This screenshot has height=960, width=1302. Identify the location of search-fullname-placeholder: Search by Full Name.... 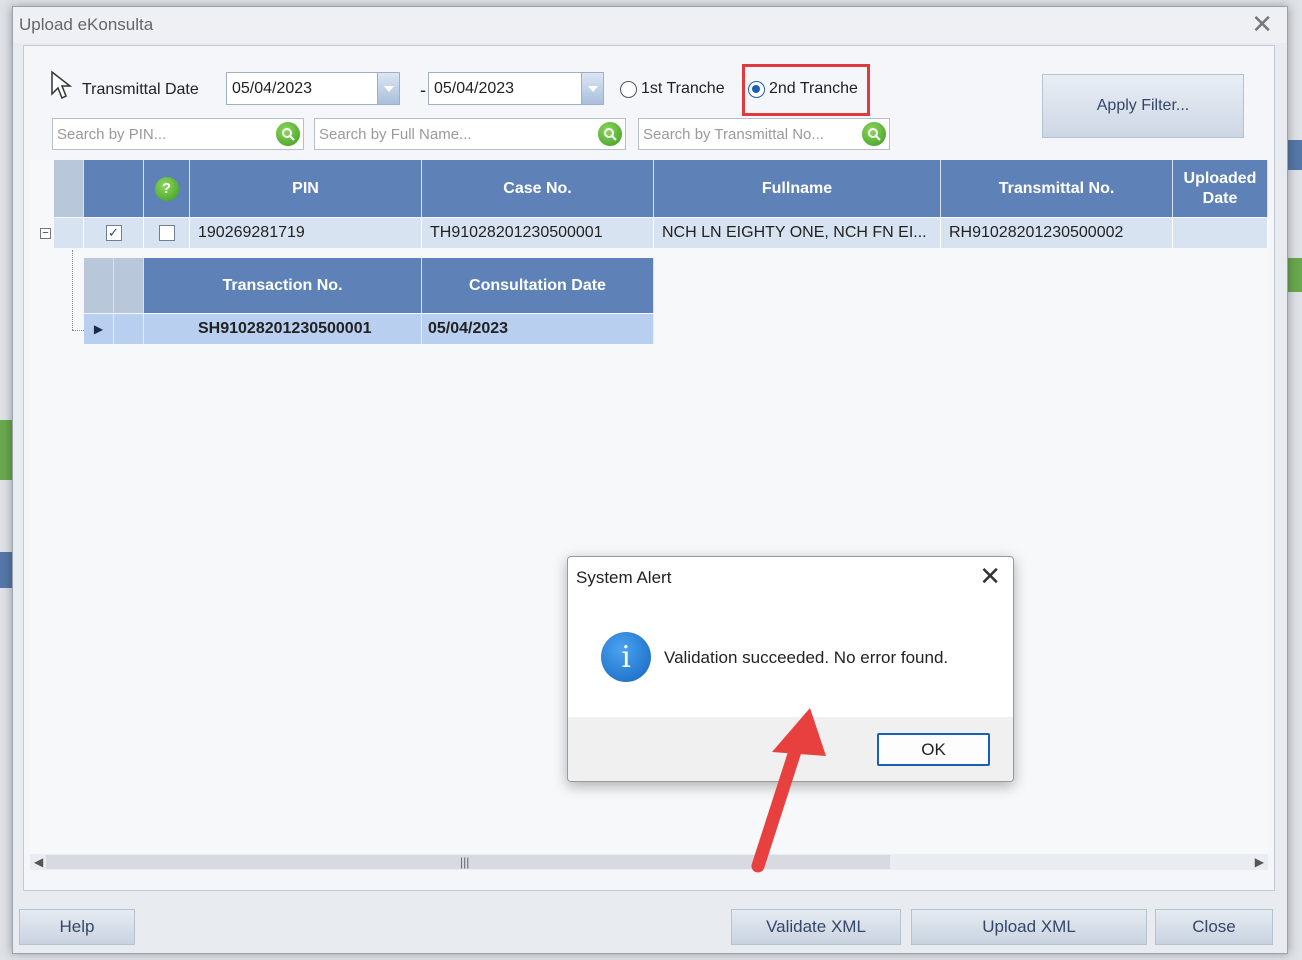
(456, 134).